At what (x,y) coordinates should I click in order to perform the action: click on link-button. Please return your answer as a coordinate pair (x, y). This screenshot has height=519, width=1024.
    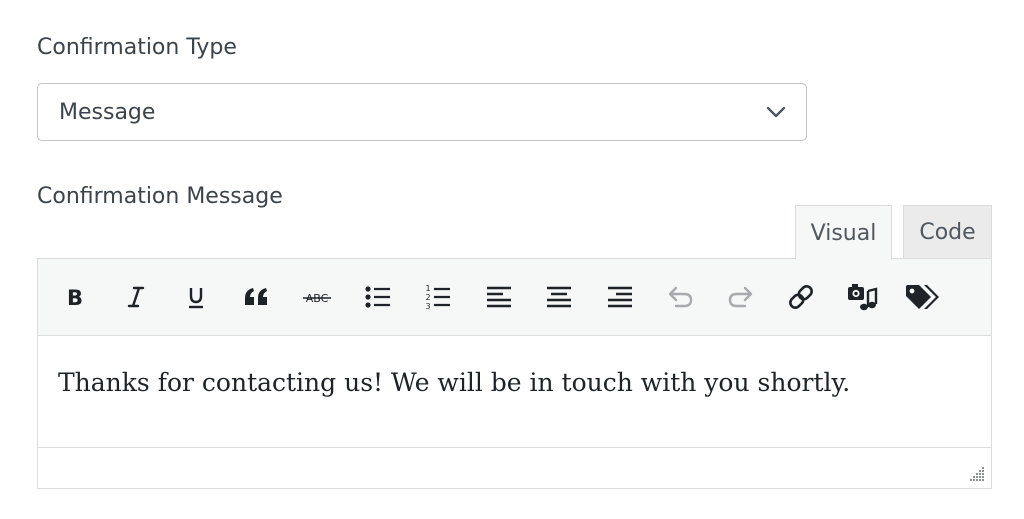
    Looking at the image, I should click on (801, 297).